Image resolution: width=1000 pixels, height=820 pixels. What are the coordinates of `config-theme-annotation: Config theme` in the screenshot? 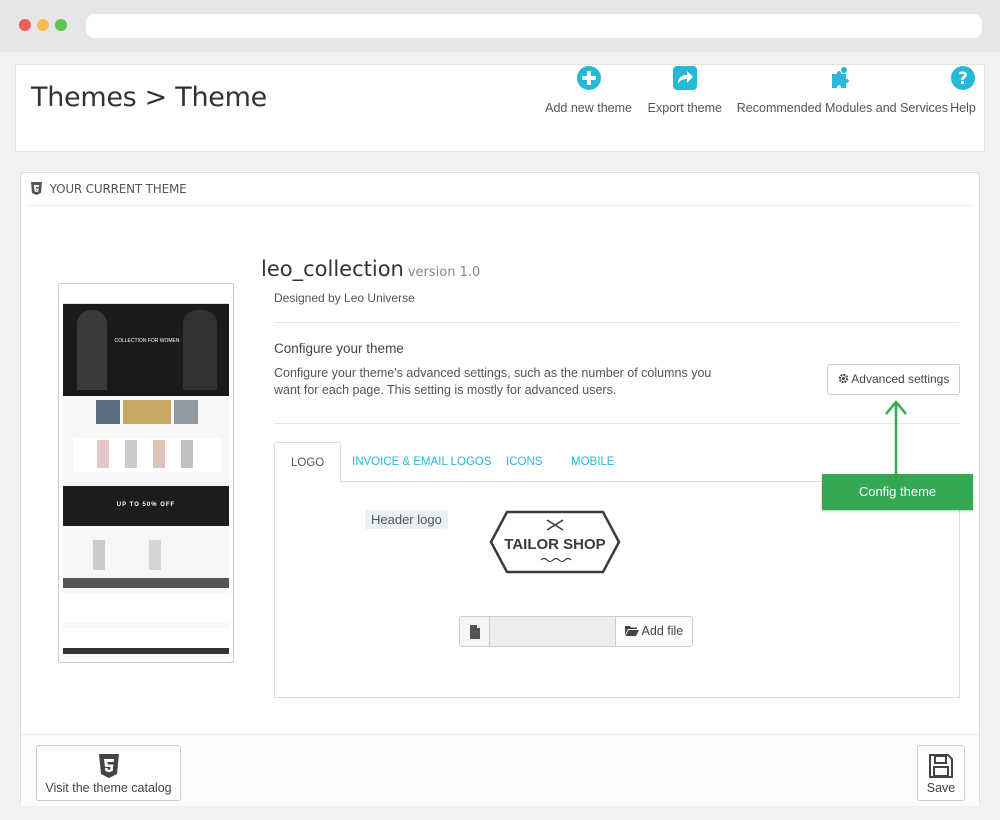 It's located at (897, 492).